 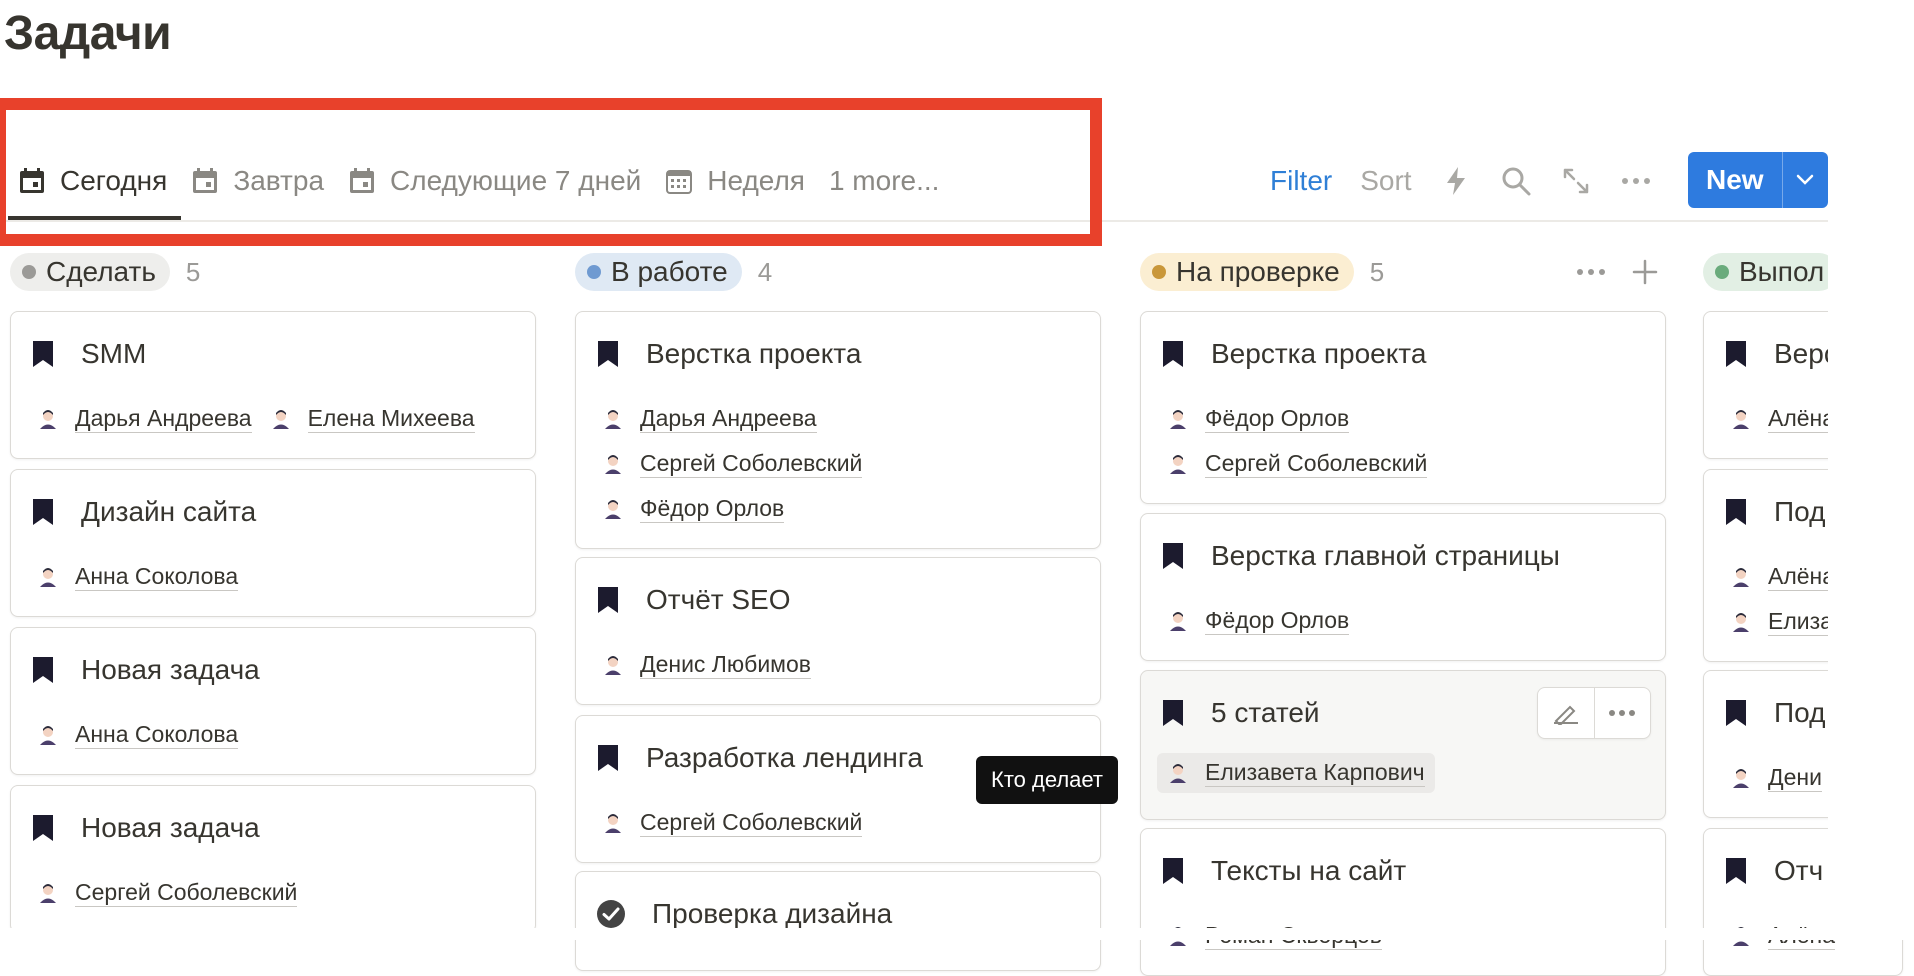 I want to click on task-card: Дизайн сайта Анна Соколова, so click(x=273, y=543).